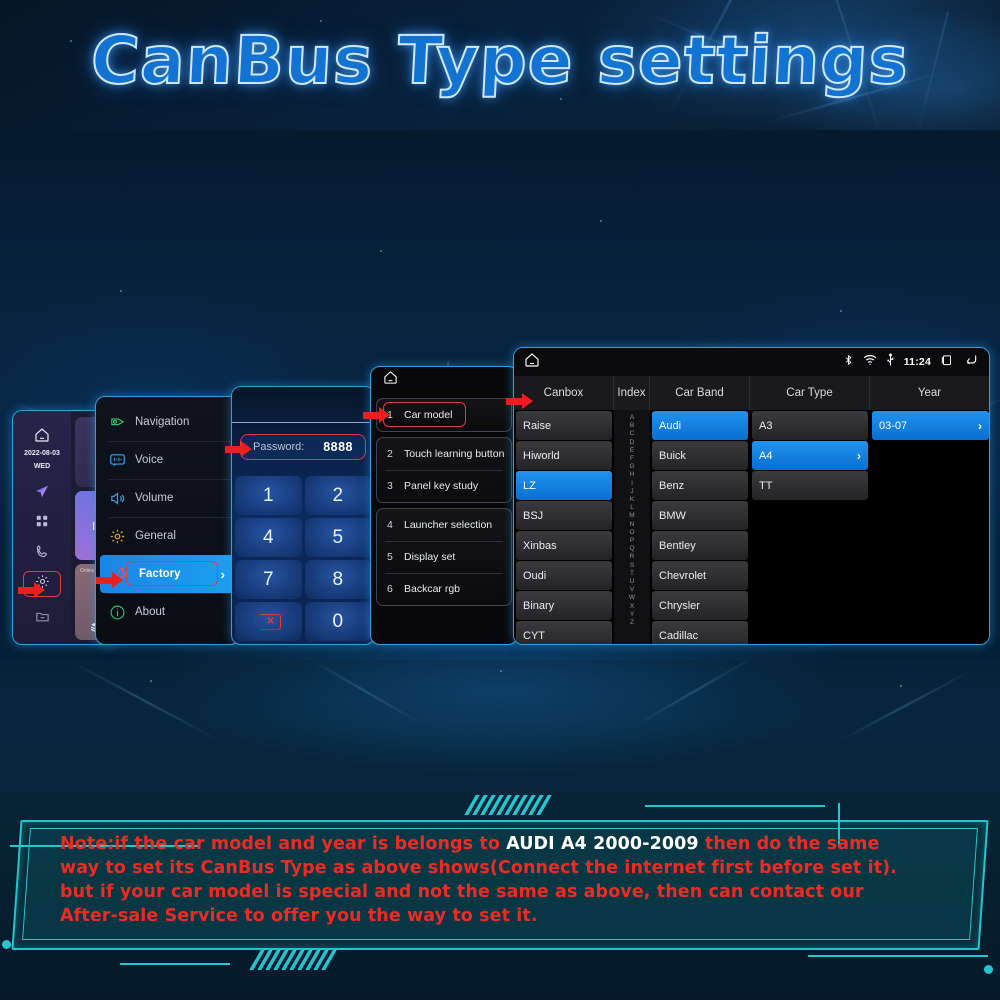 The width and height of the screenshot is (1000, 1000). Describe the element at coordinates (631, 533) in the screenshot. I see `index-letter: O` at that location.